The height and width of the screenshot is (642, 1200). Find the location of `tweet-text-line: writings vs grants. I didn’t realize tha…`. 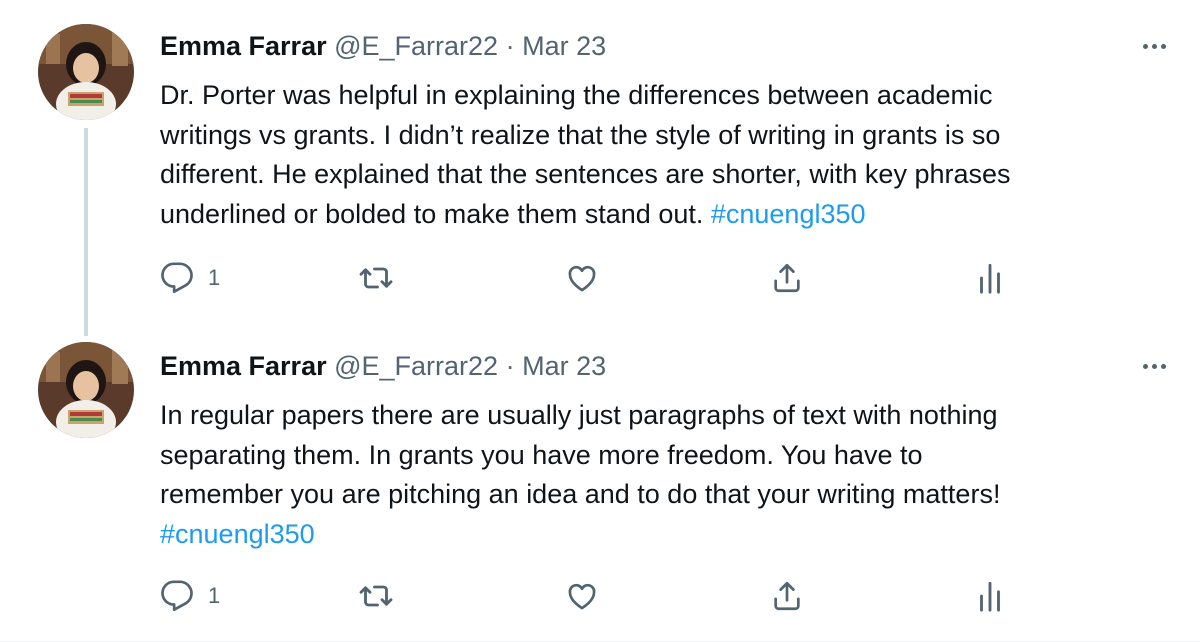

tweet-text-line: writings vs grants. I didn’t realize tha… is located at coordinates (580, 134).